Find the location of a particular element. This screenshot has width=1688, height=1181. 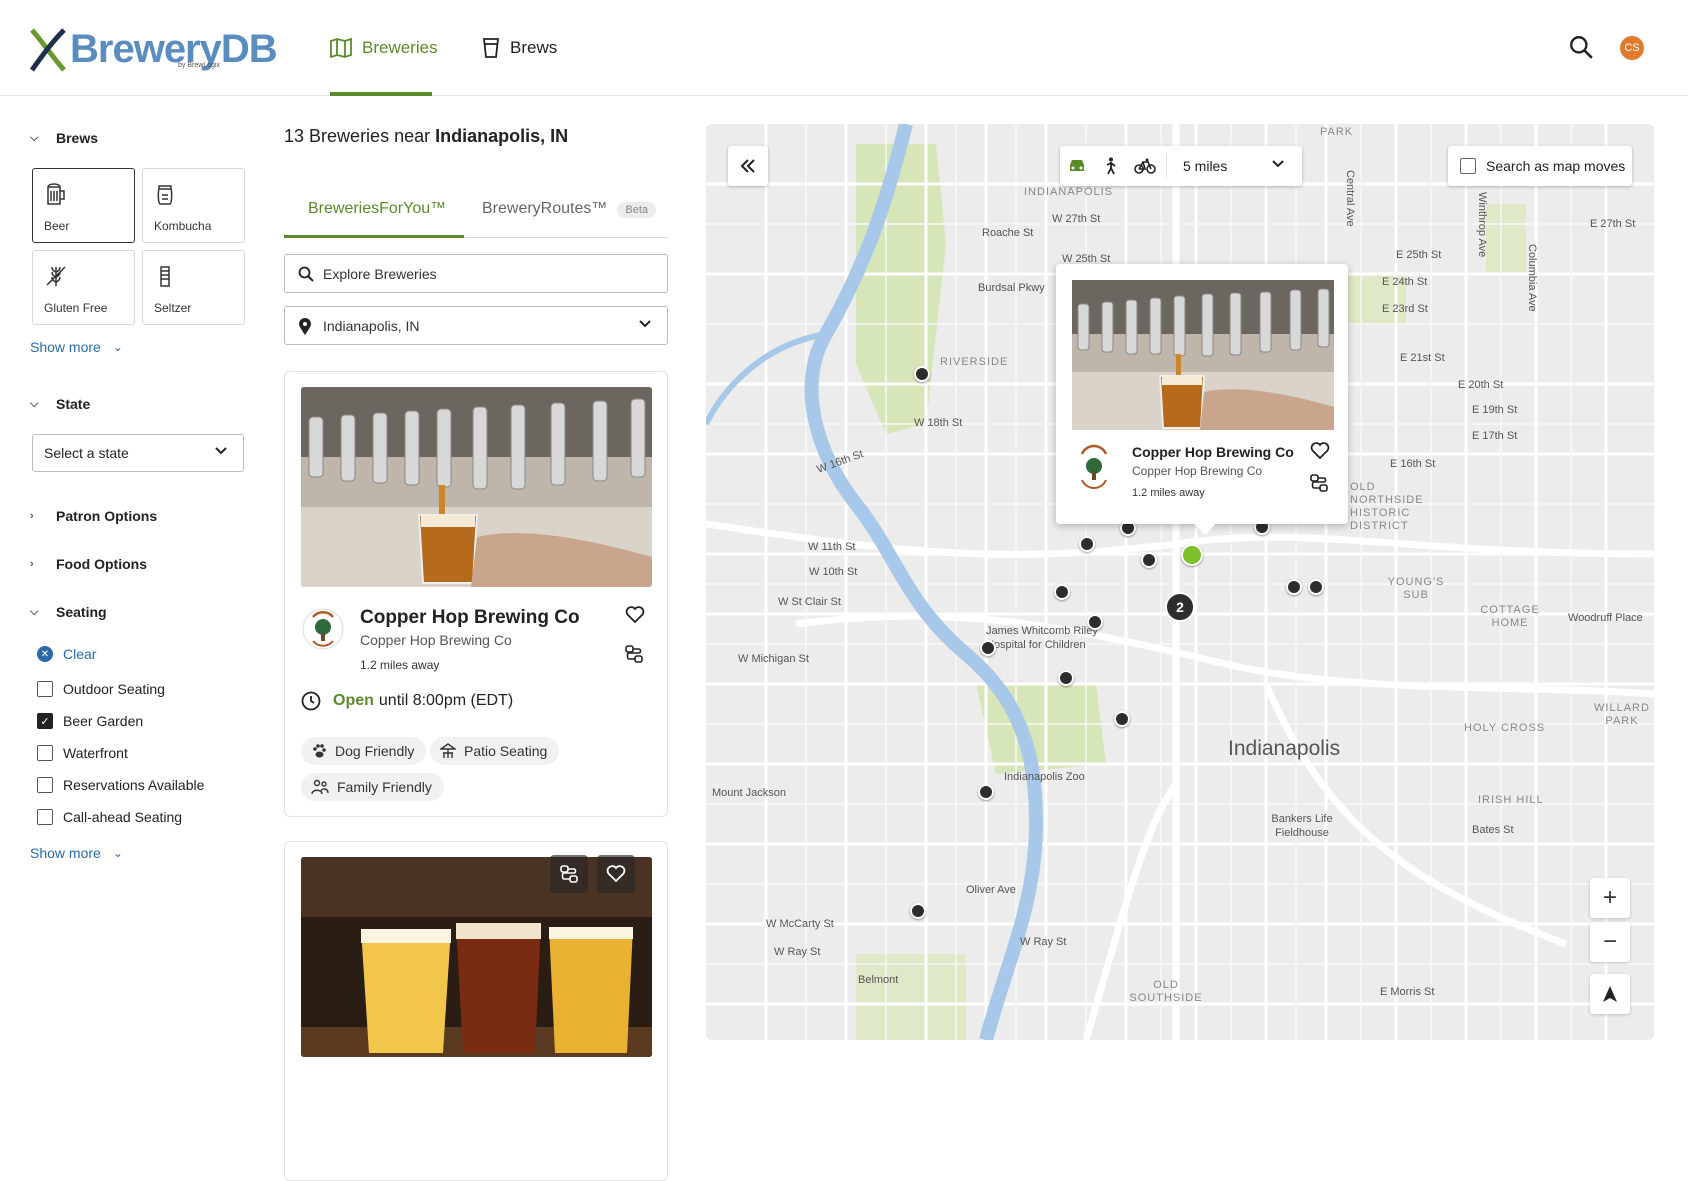

route-button is located at coordinates (569, 874).